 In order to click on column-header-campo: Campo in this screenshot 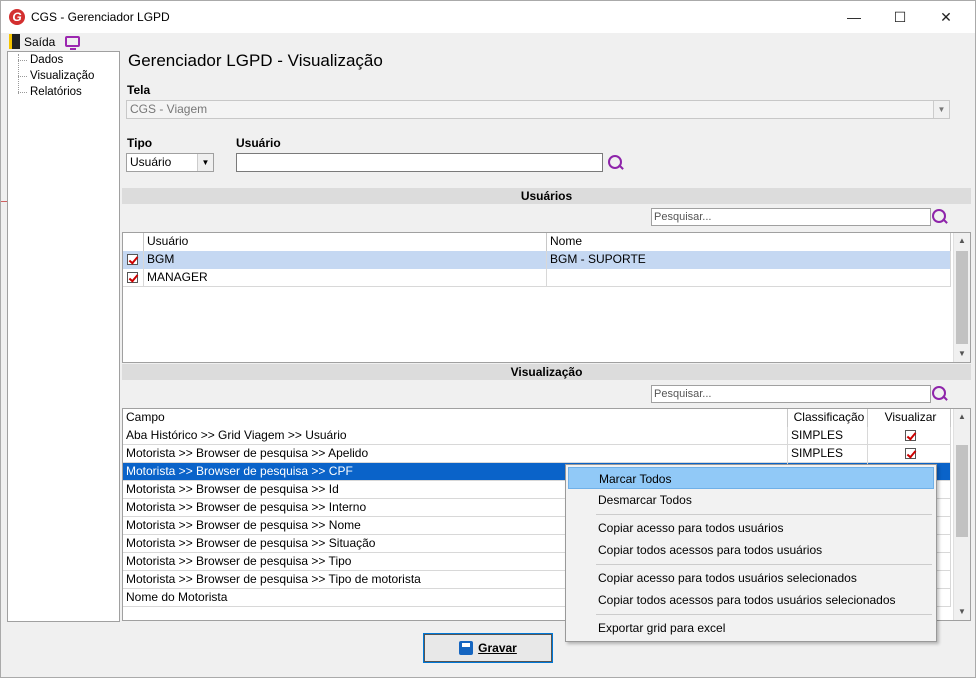, I will do `click(455, 418)`.